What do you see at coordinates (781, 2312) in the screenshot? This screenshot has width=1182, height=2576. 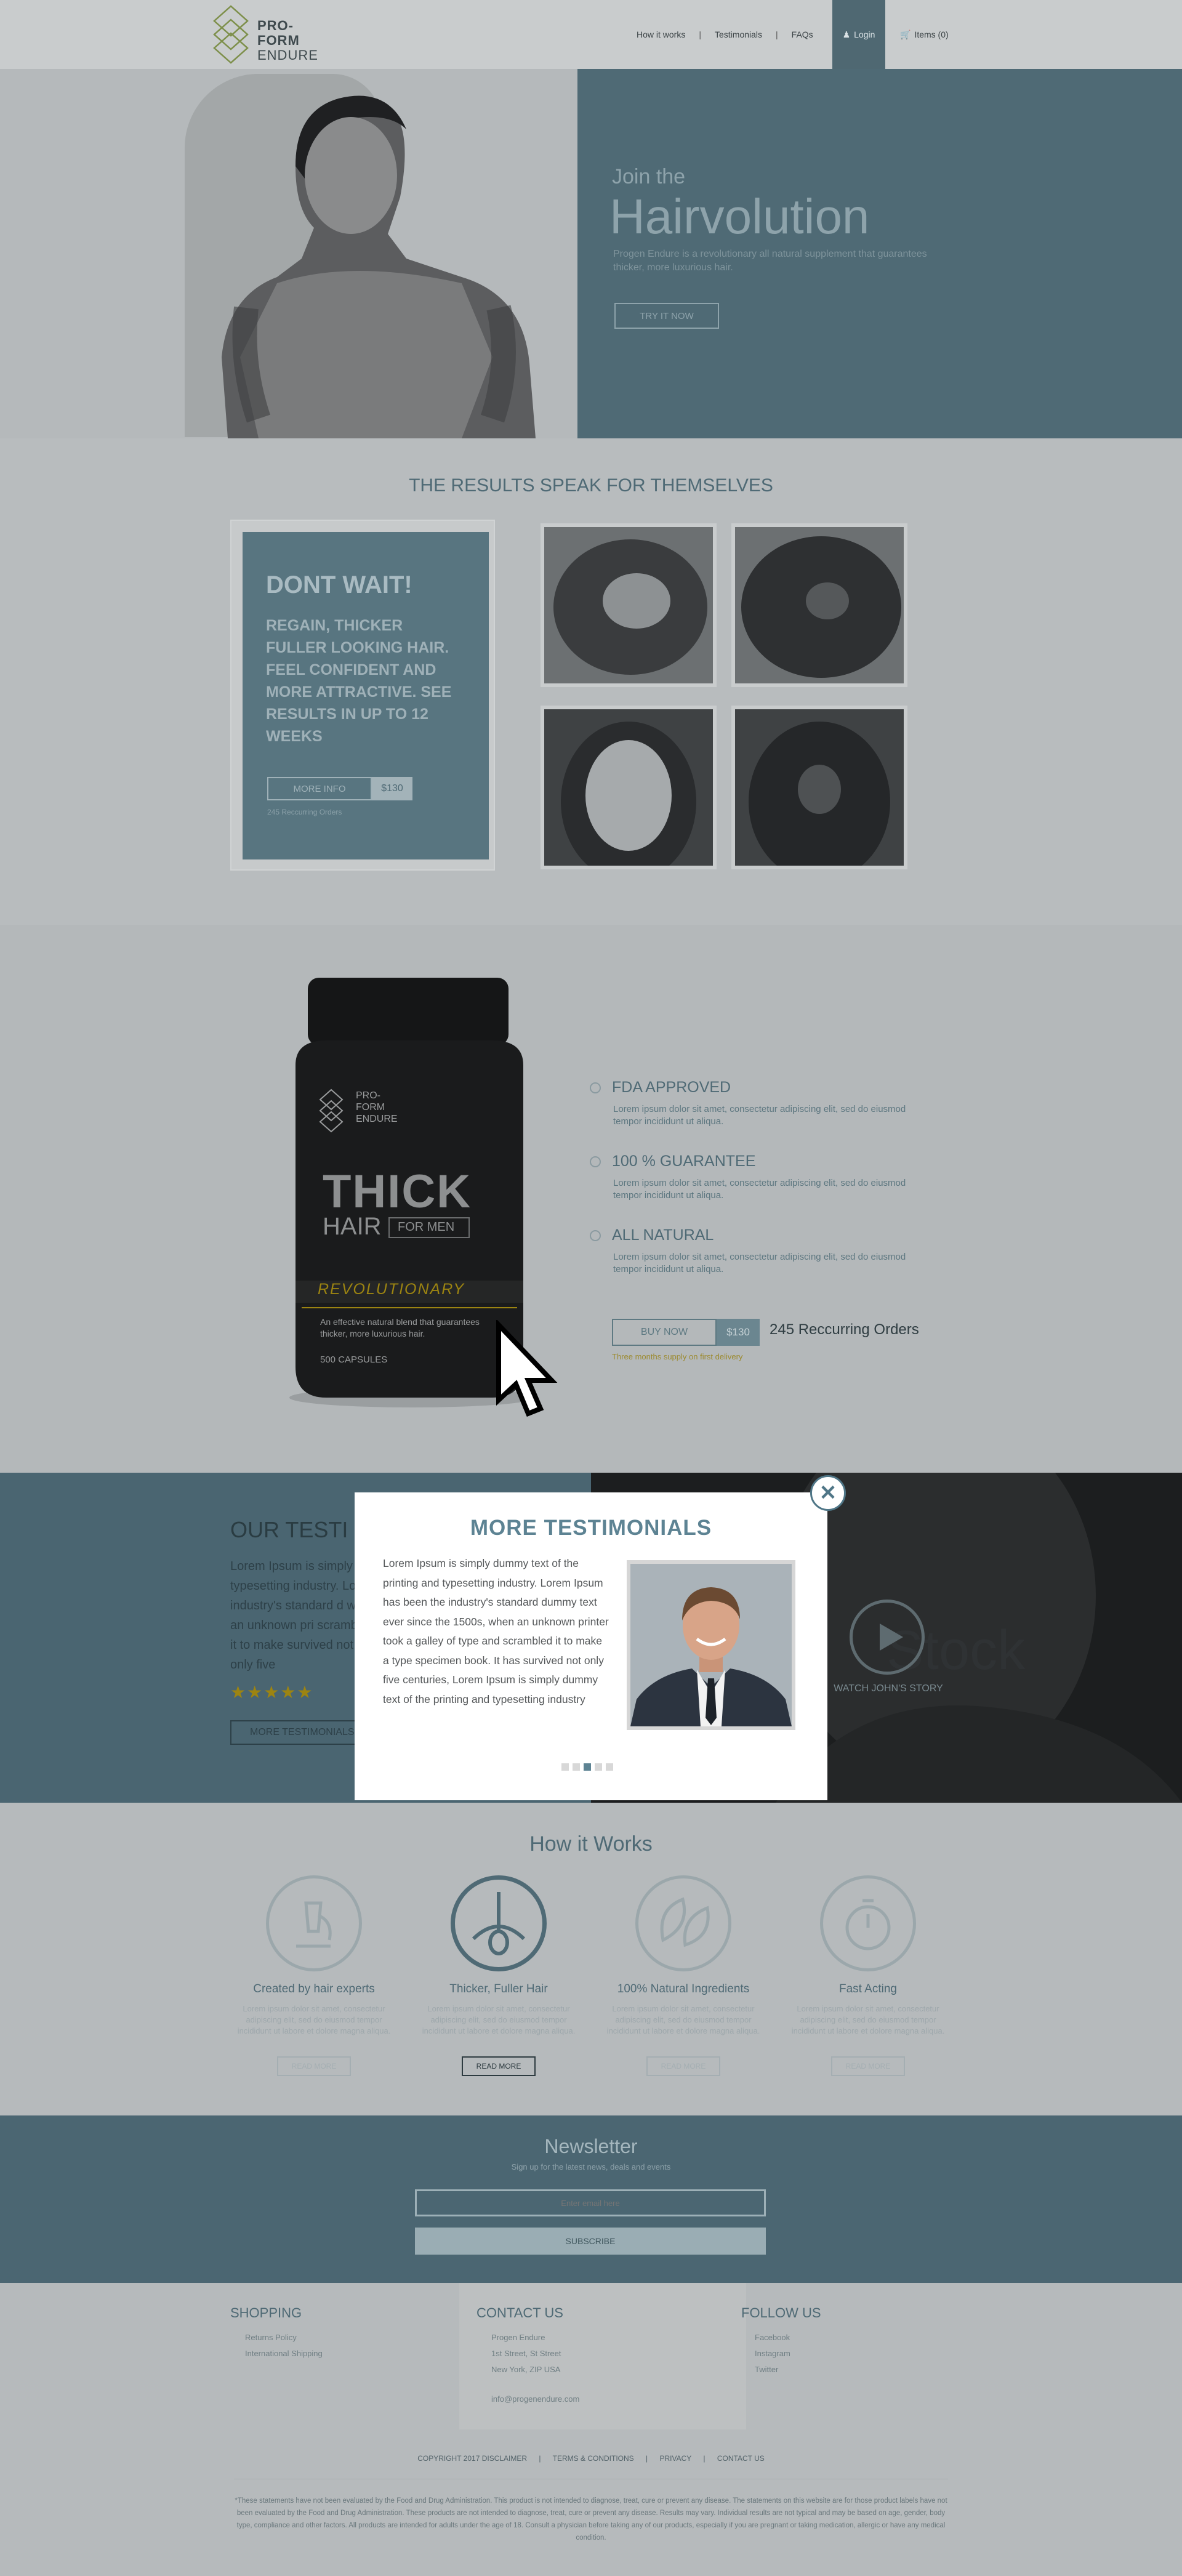 I see `footer-follow-title: FOLLOW US` at bounding box center [781, 2312].